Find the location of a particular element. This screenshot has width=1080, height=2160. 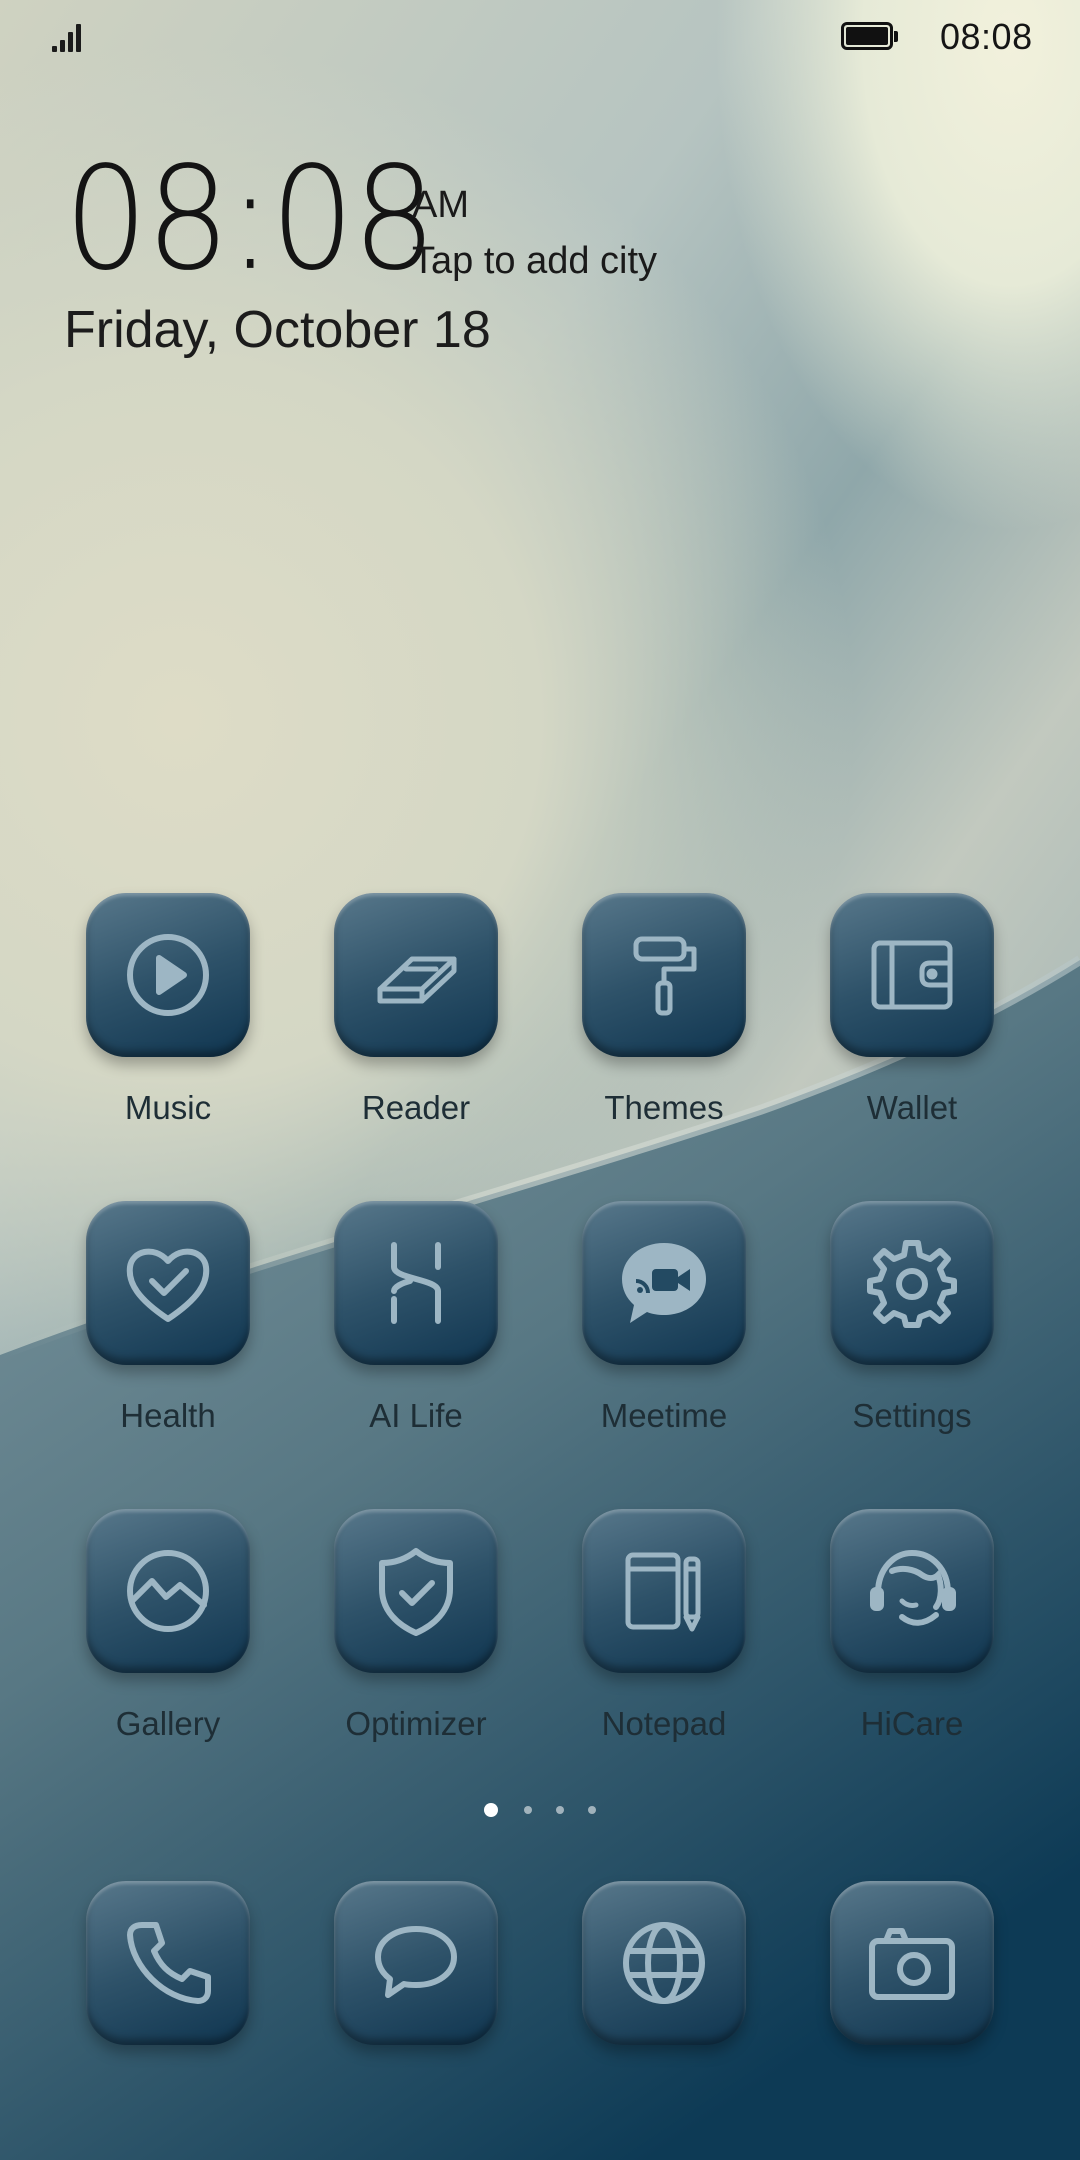

app-notepad: Notepad is located at coordinates (646, 1634).